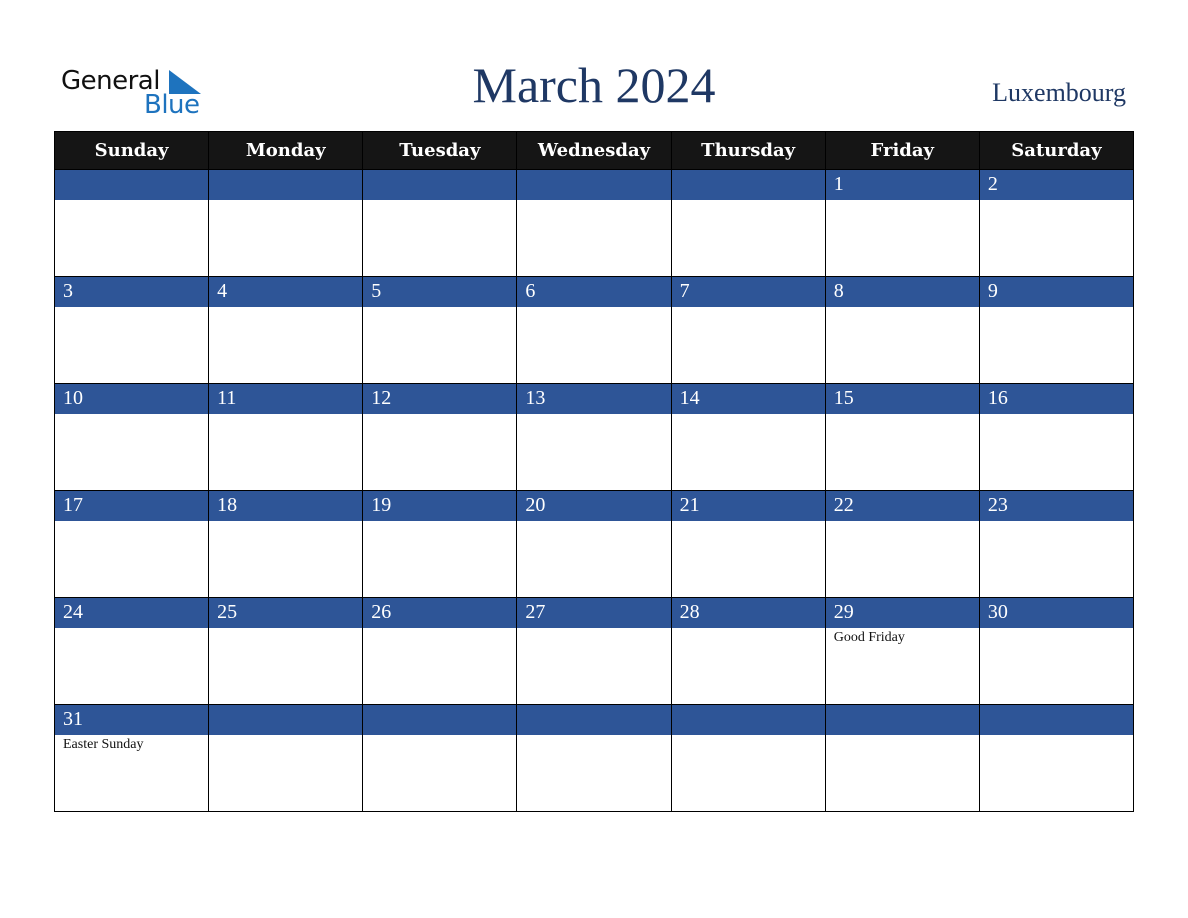 The width and height of the screenshot is (1188, 918). Describe the element at coordinates (594, 399) in the screenshot. I see `day-number: 13` at that location.